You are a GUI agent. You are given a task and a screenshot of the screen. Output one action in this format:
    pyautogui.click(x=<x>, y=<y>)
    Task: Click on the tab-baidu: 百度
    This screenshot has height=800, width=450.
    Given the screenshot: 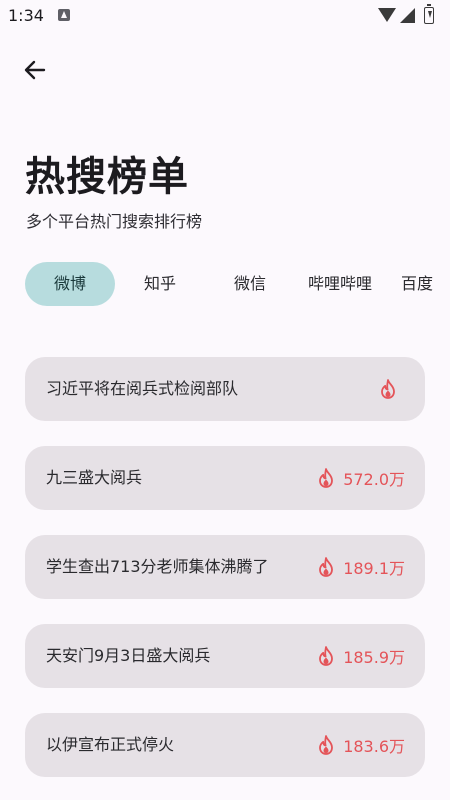 What is the action you would take?
    pyautogui.click(x=425, y=284)
    